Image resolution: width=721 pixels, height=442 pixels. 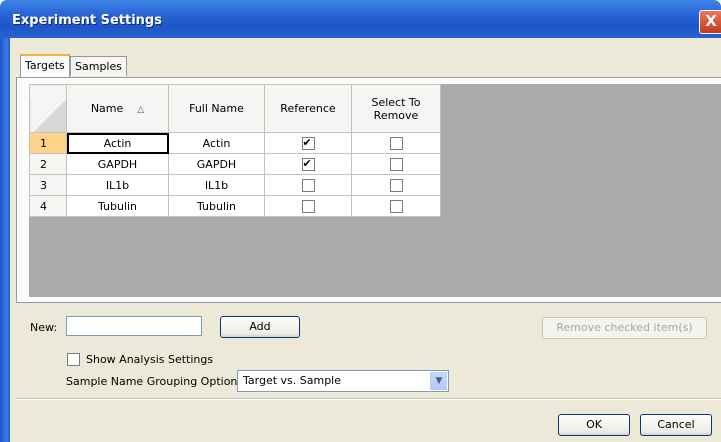 I want to click on grouping-select: Target vs. Sample ▼, so click(x=343, y=381).